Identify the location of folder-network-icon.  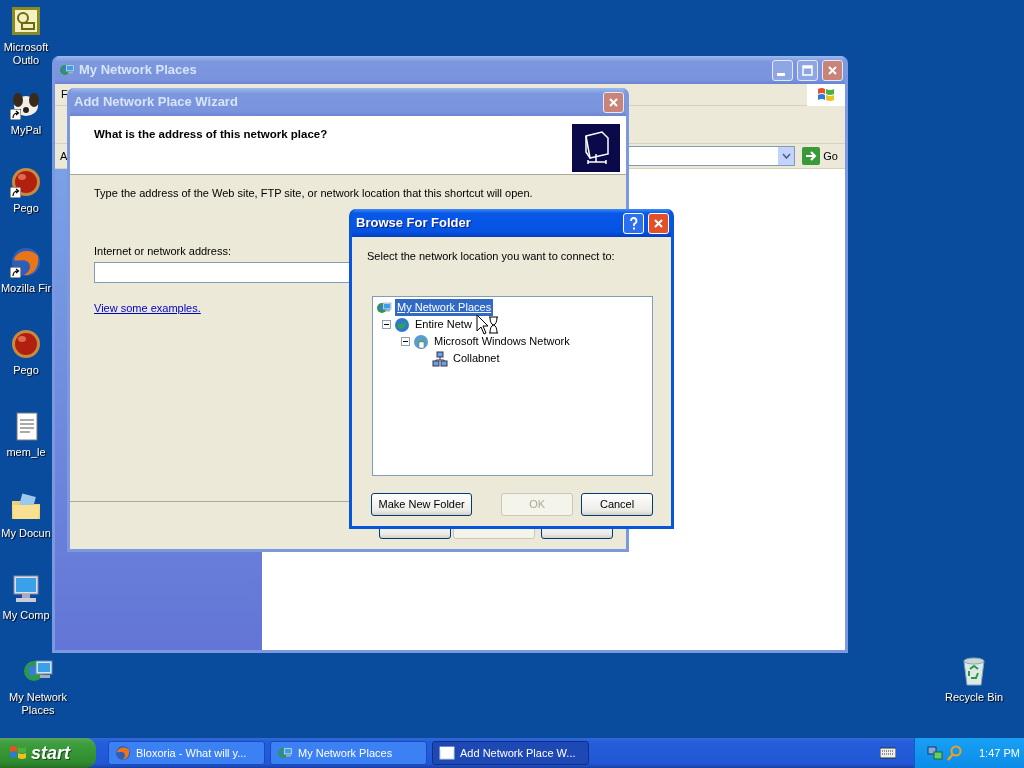
(596, 148).